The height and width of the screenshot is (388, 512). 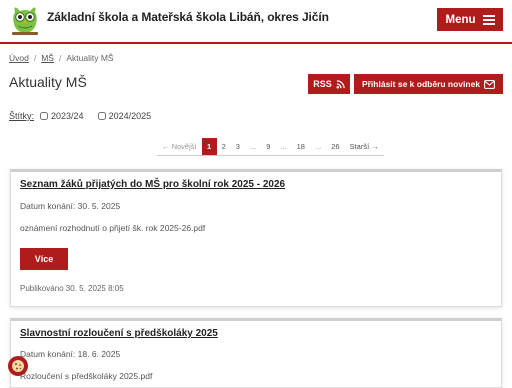 What do you see at coordinates (322, 84) in the screenshot?
I see `rss-label: RSS` at bounding box center [322, 84].